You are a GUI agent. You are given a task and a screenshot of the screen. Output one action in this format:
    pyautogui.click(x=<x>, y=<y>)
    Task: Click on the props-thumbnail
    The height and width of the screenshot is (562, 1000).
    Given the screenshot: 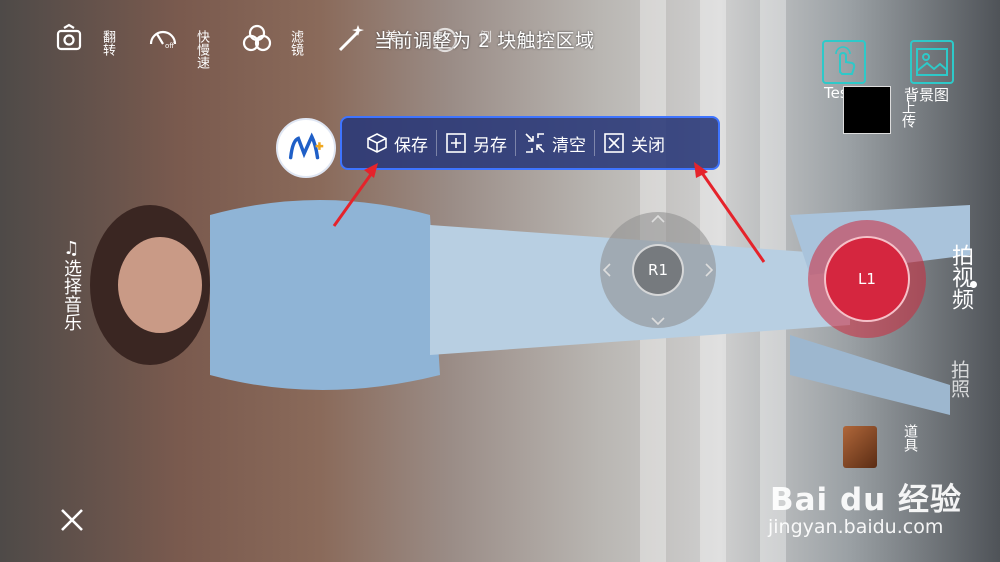 What is the action you would take?
    pyautogui.click(x=860, y=447)
    